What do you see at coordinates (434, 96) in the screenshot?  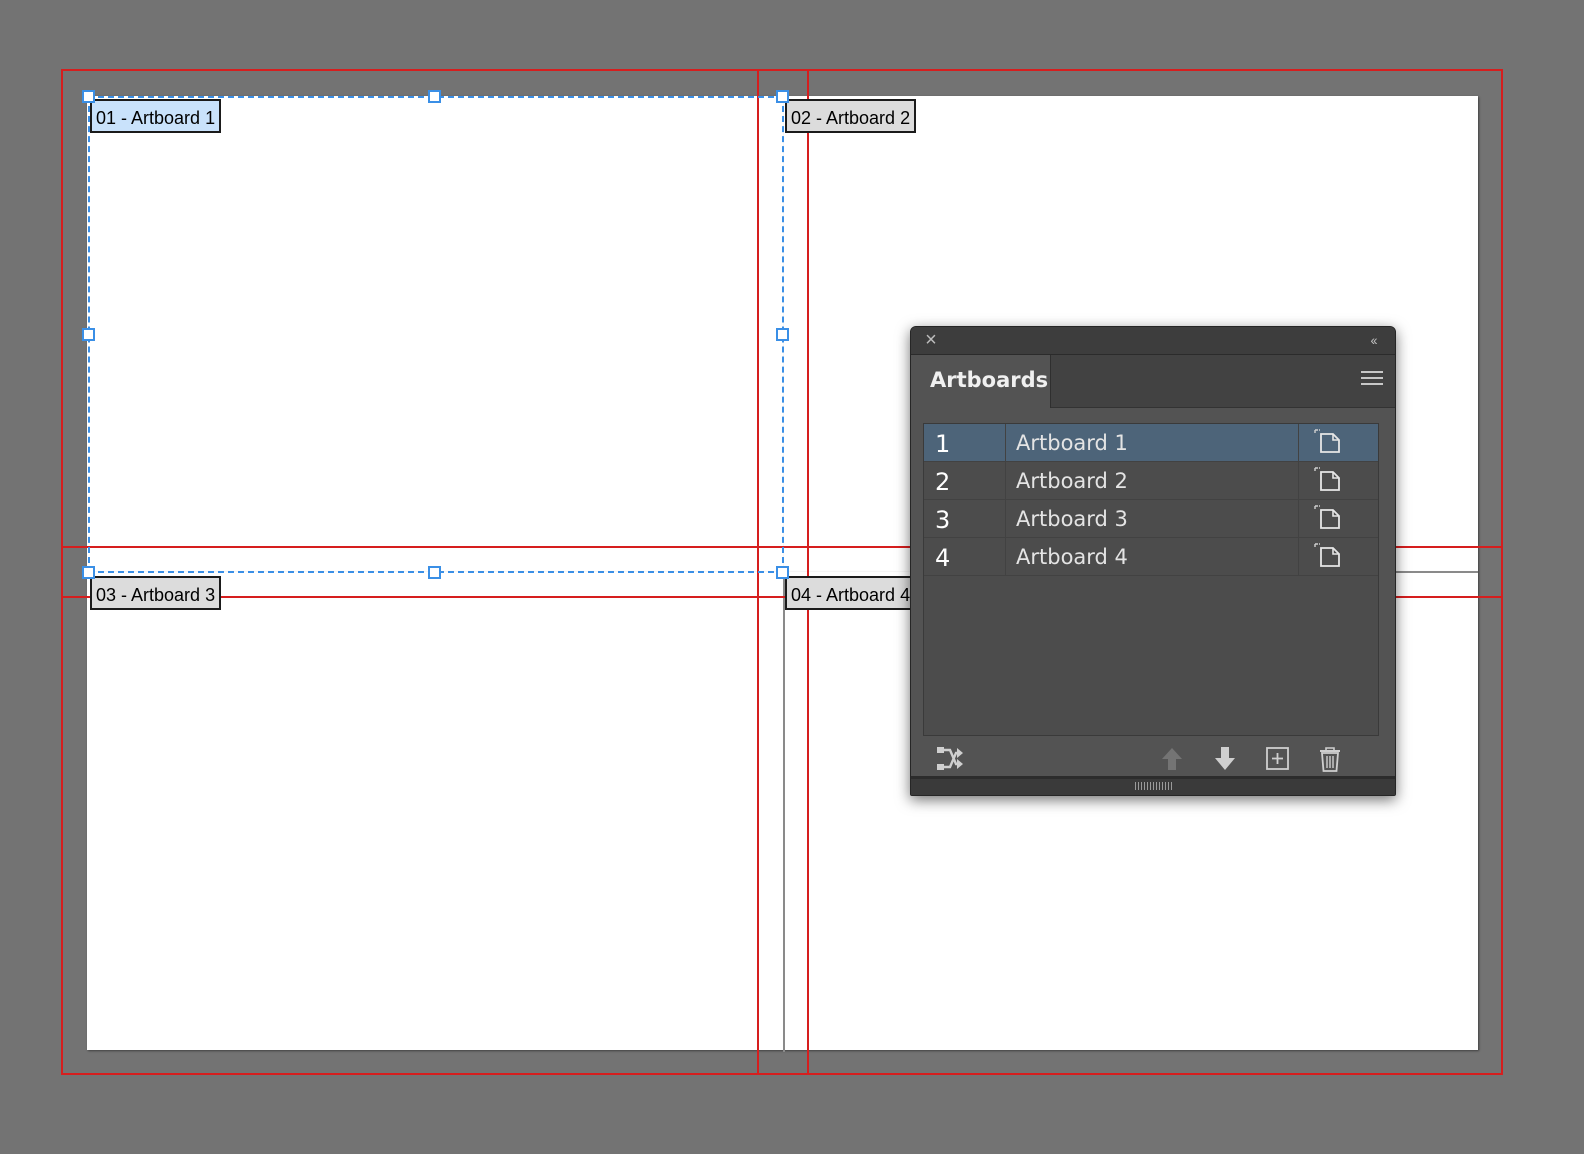 I see `handle-top-middle` at bounding box center [434, 96].